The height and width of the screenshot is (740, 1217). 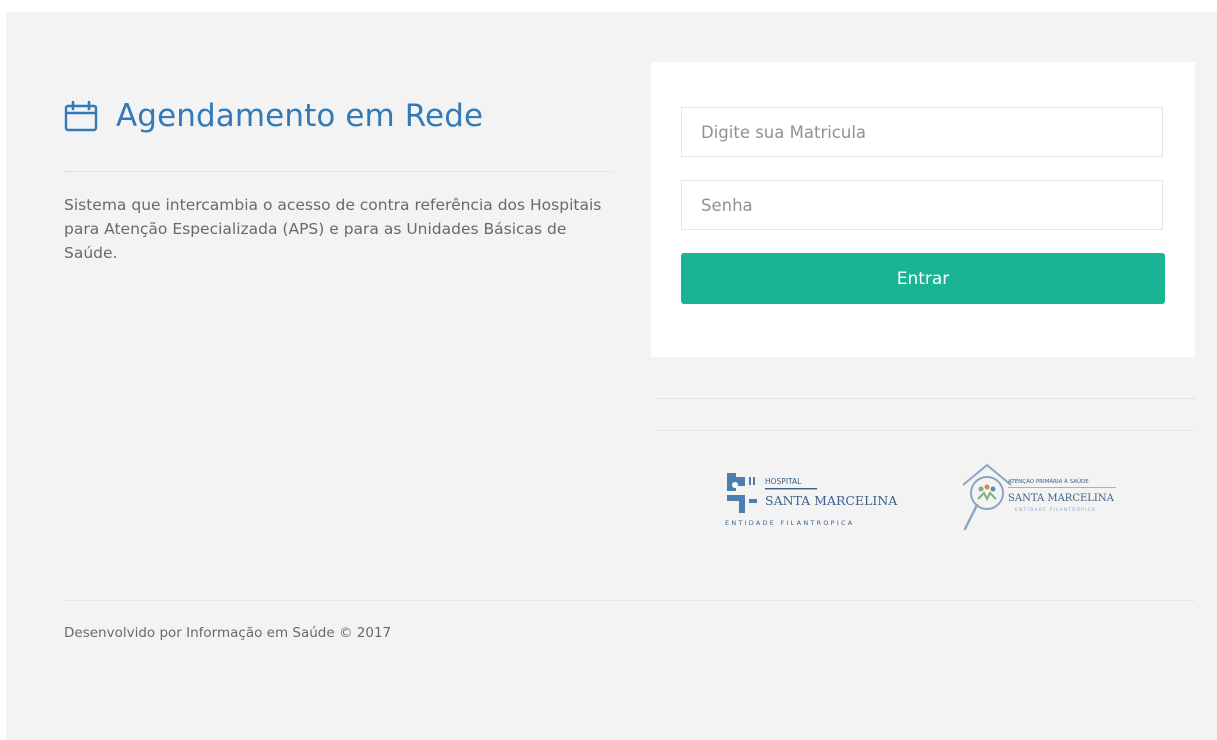 What do you see at coordinates (338, 171) in the screenshot?
I see `title-divider` at bounding box center [338, 171].